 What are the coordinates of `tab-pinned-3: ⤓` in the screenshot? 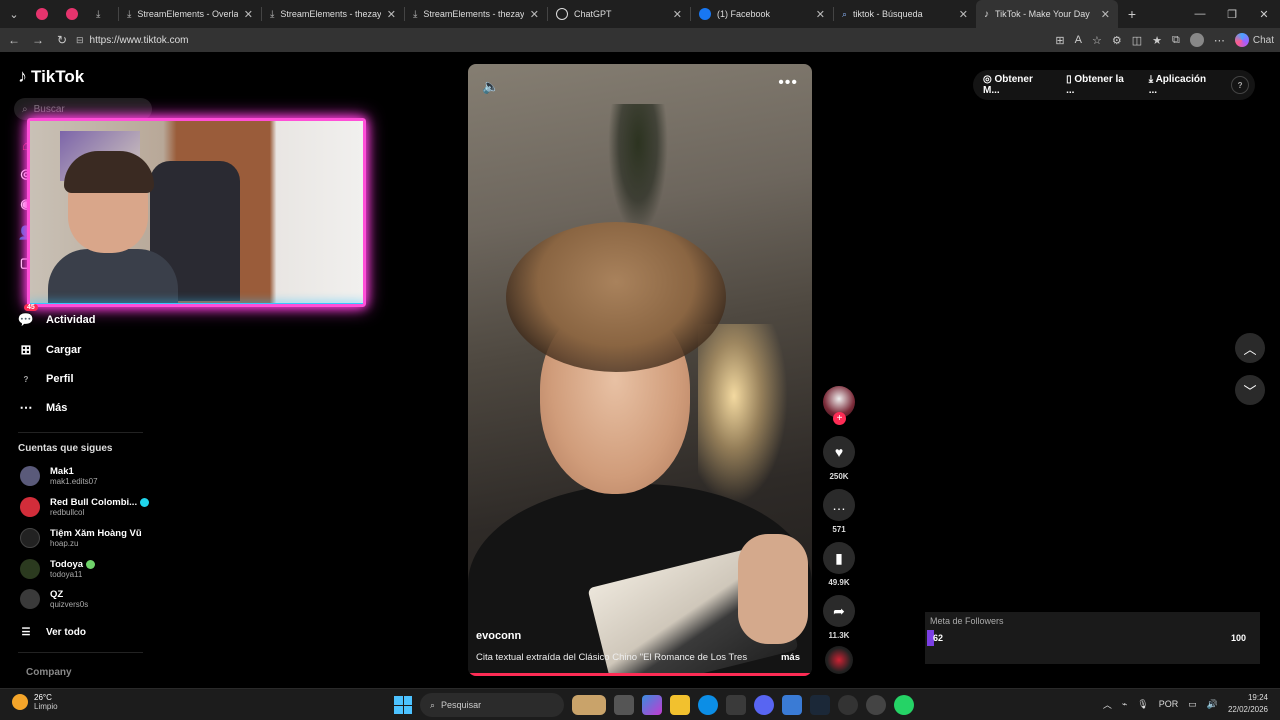 It's located at (103, 14).